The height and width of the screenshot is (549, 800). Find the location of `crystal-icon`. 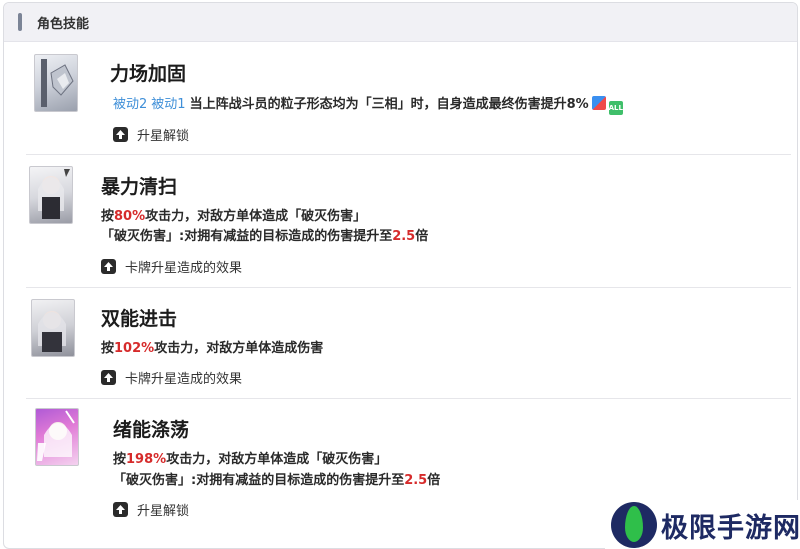

crystal-icon is located at coordinates (57, 83).